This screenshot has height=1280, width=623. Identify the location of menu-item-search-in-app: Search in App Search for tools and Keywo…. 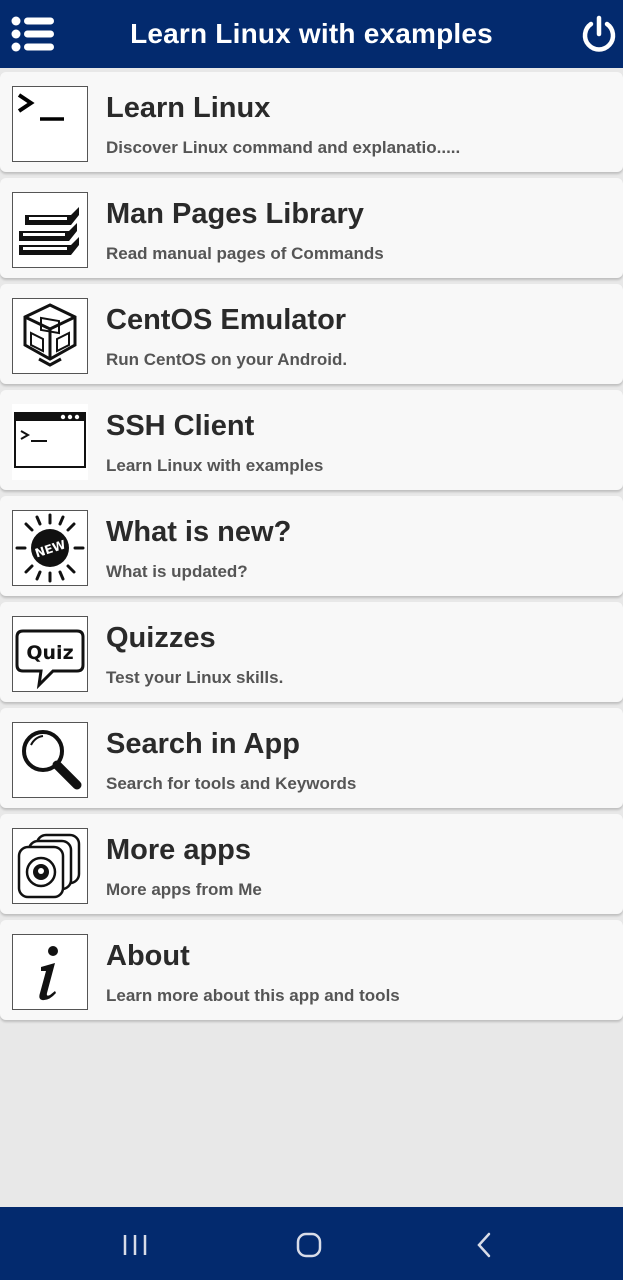
(311, 758).